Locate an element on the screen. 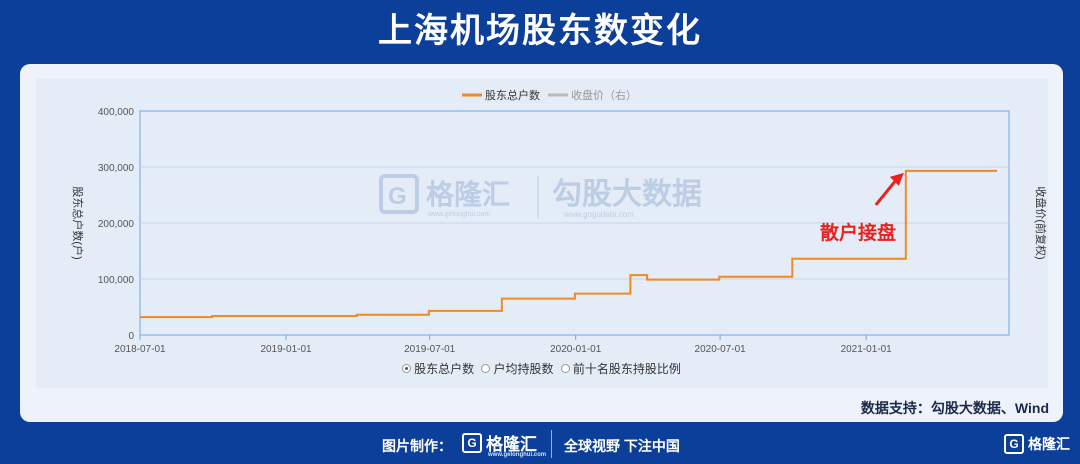  watermark-brand1-url: www.gelonghui.com is located at coordinates (458, 214).